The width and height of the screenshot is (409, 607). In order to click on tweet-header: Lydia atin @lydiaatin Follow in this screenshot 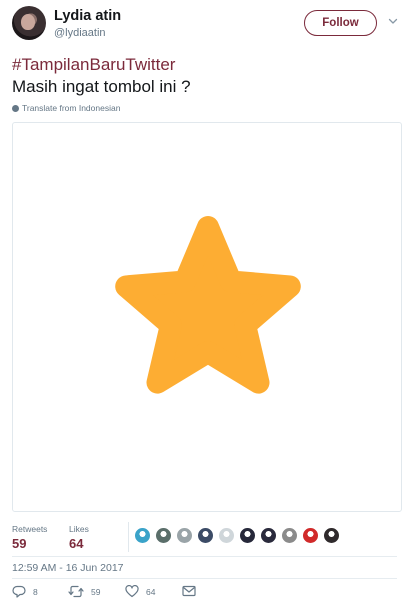, I will do `click(205, 26)`.